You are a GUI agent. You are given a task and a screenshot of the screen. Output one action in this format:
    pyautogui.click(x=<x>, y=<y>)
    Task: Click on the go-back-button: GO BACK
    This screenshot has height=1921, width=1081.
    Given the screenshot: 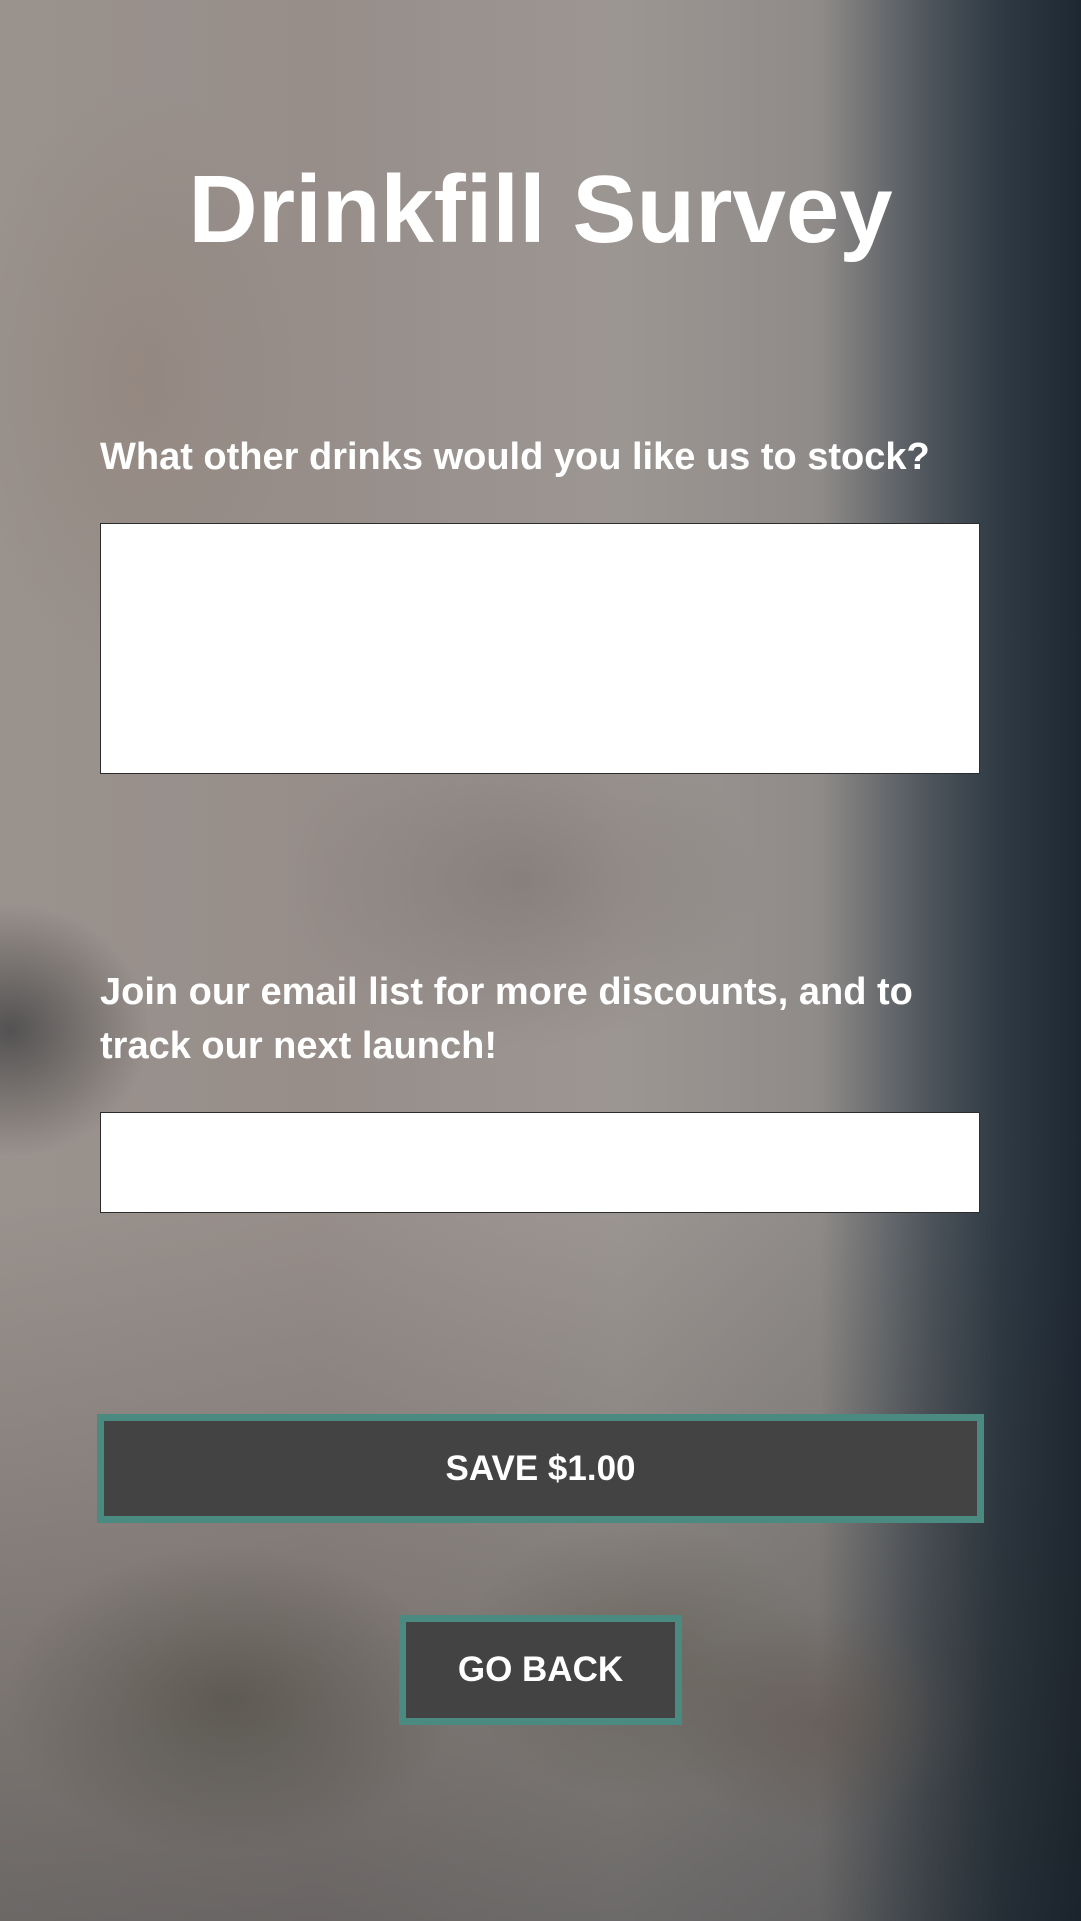 What is the action you would take?
    pyautogui.click(x=540, y=1670)
    